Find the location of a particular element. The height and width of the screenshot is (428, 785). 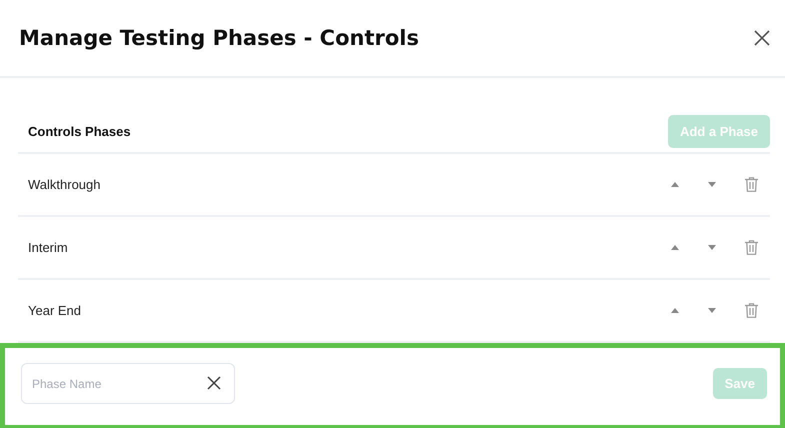

dialog-title: Manage Testing Phases - Controls is located at coordinates (219, 38).